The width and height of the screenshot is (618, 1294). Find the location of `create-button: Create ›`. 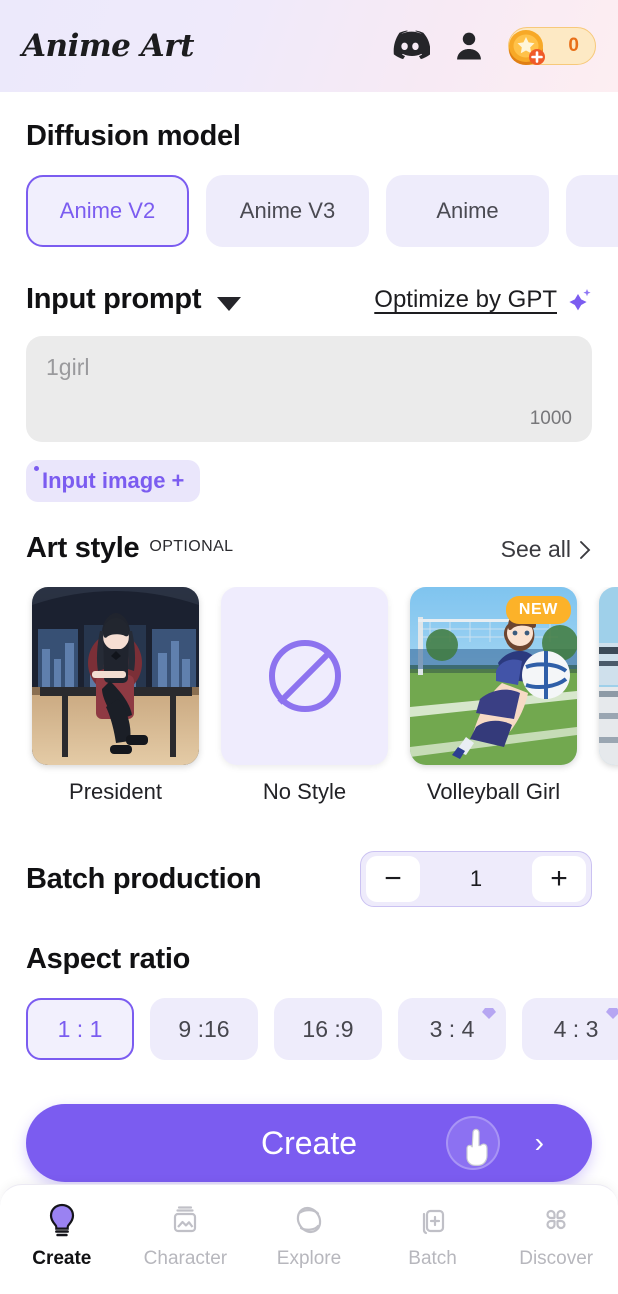

create-button: Create › is located at coordinates (309, 1143).